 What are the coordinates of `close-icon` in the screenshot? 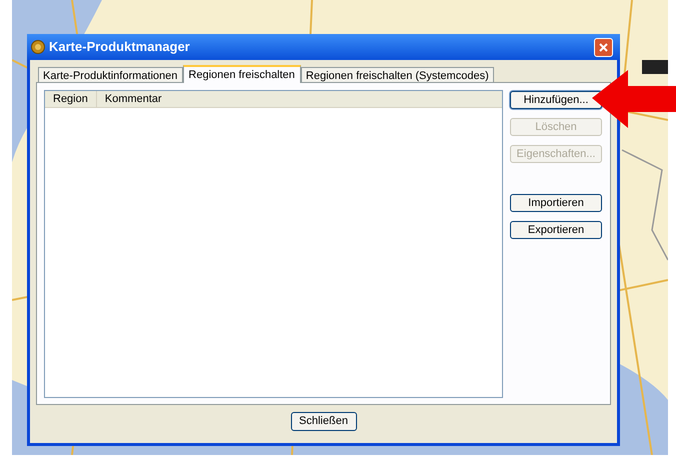 It's located at (603, 47).